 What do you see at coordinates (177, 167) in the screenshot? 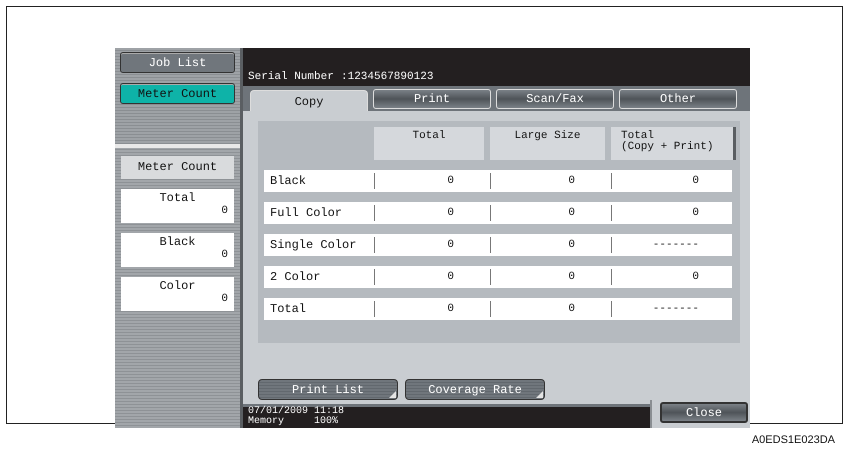
I see `summary-title: Meter Count` at bounding box center [177, 167].